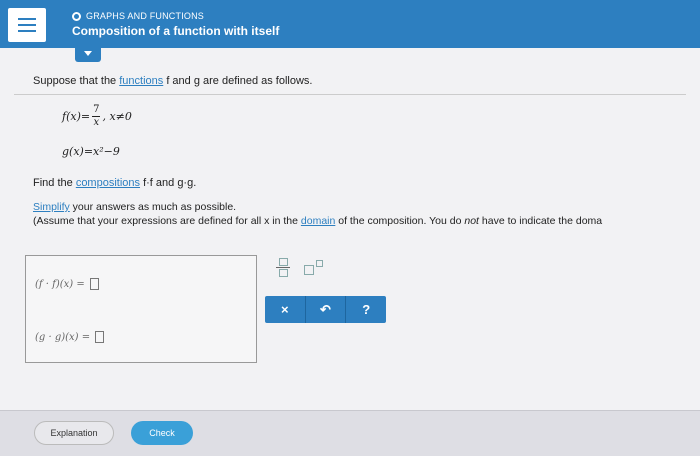  What do you see at coordinates (176, 31) in the screenshot?
I see `page-title: Composition of a function with itself` at bounding box center [176, 31].